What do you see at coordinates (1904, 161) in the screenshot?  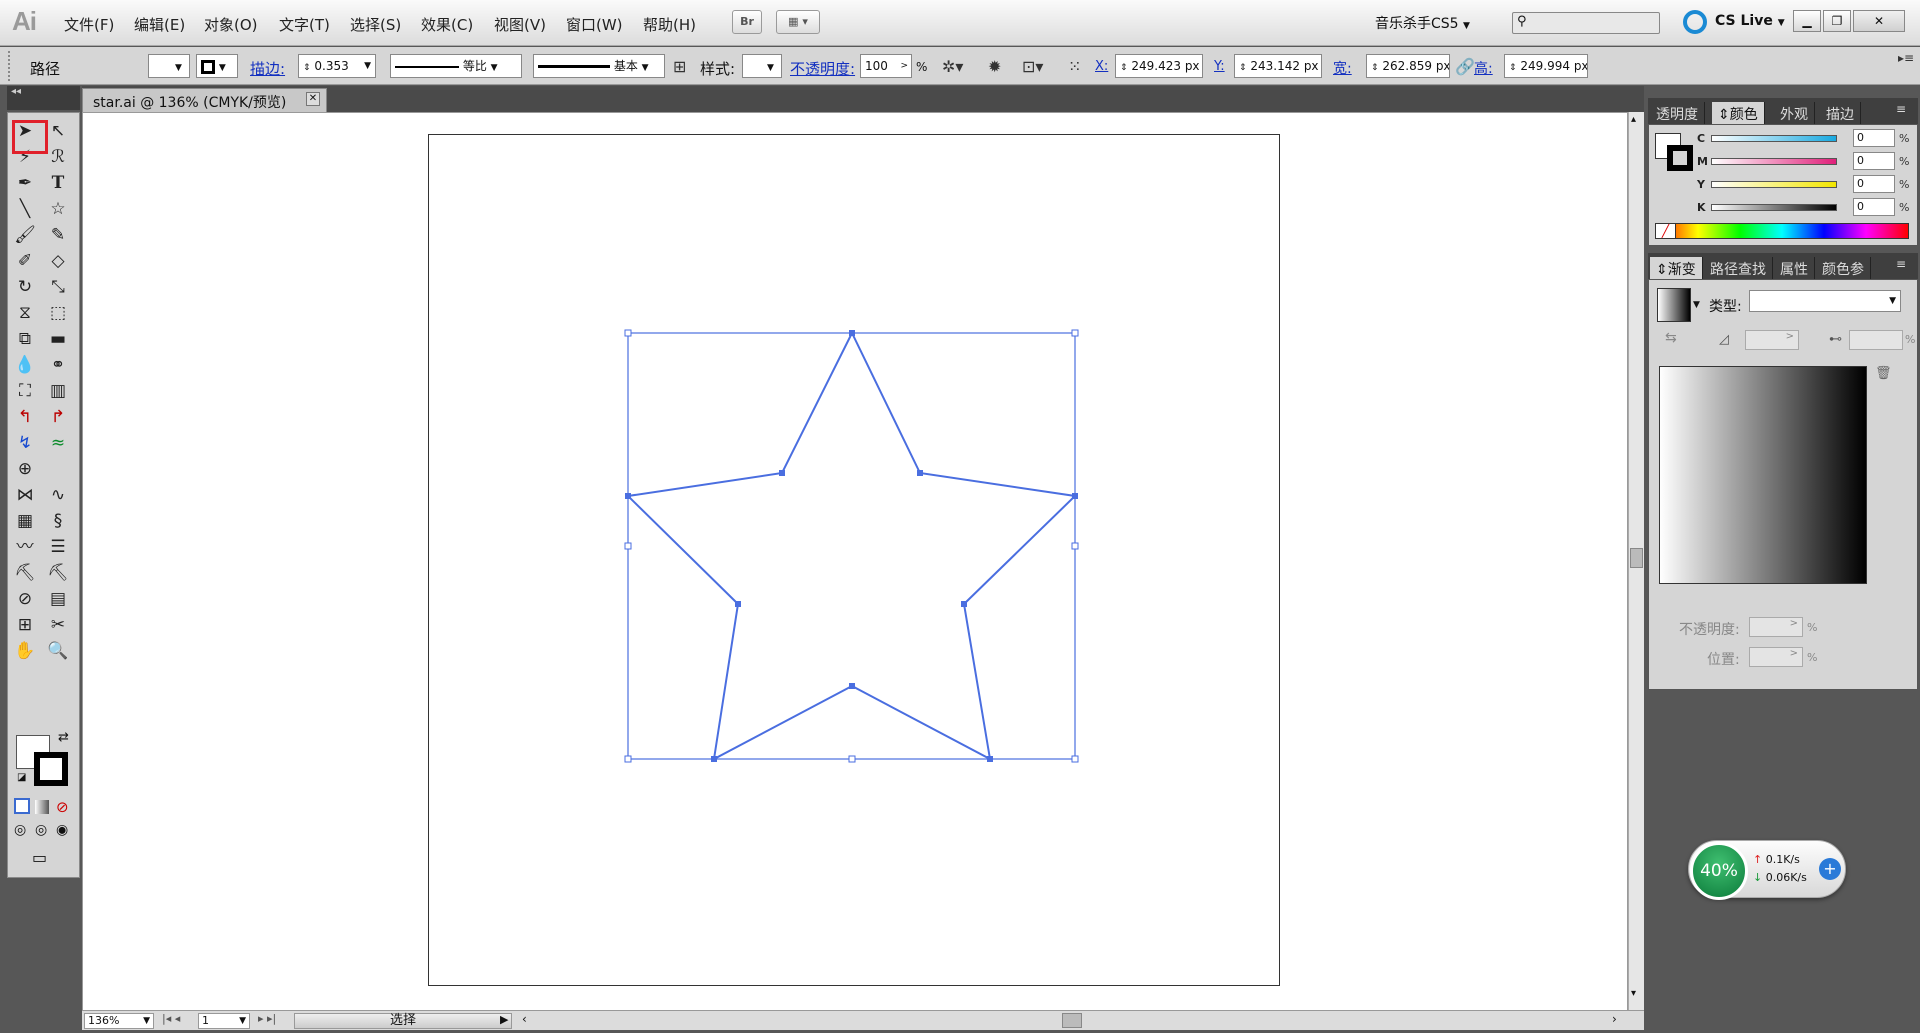 I see `unit-m: %` at bounding box center [1904, 161].